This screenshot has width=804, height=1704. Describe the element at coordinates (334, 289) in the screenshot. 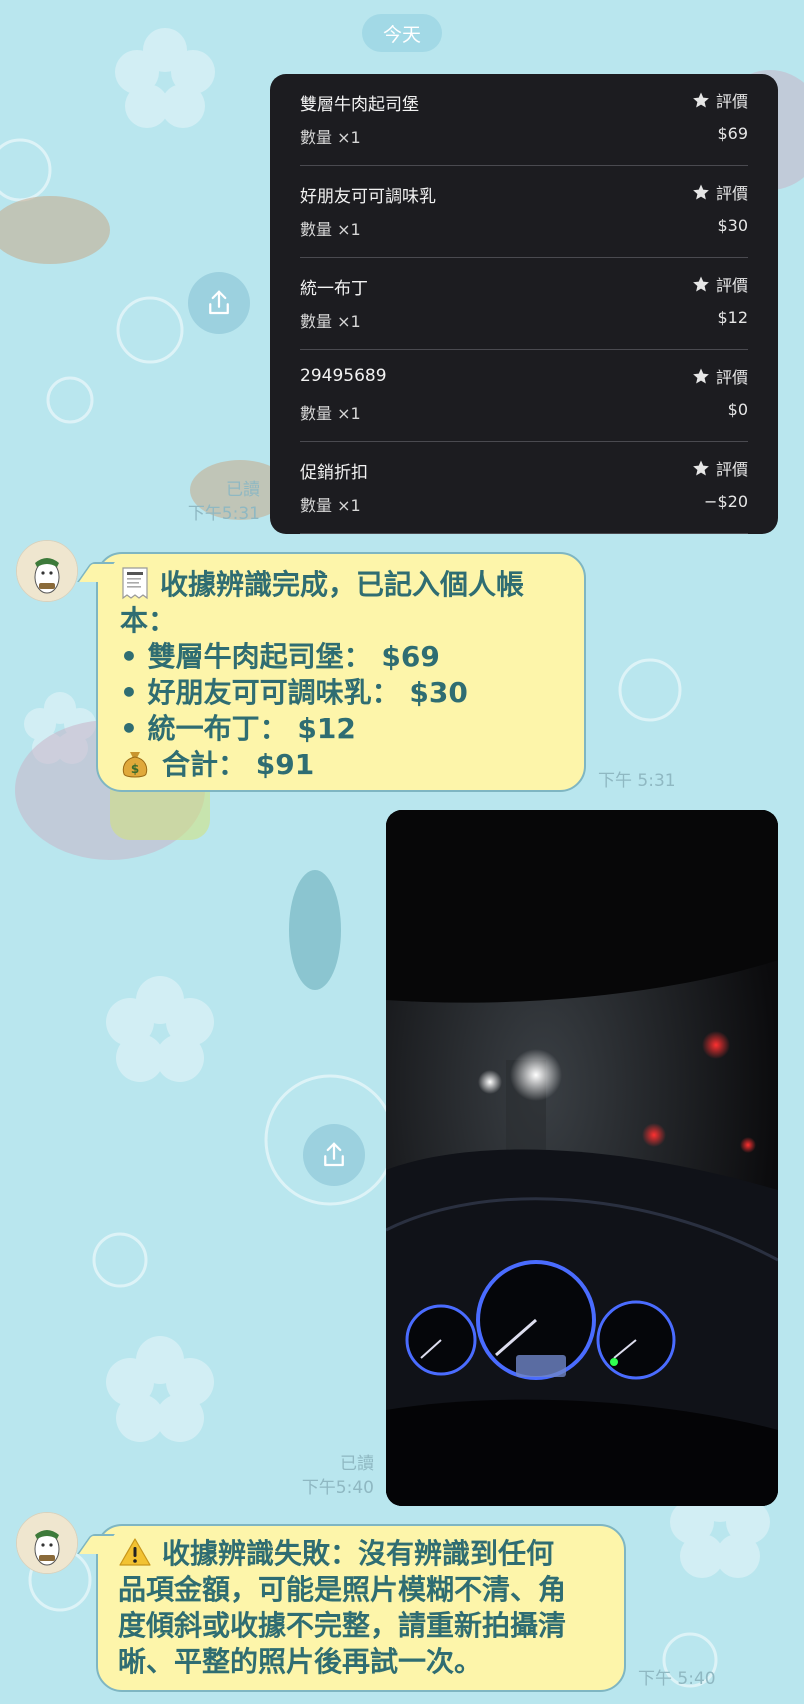

I see `item-name: 統一布丁` at that location.